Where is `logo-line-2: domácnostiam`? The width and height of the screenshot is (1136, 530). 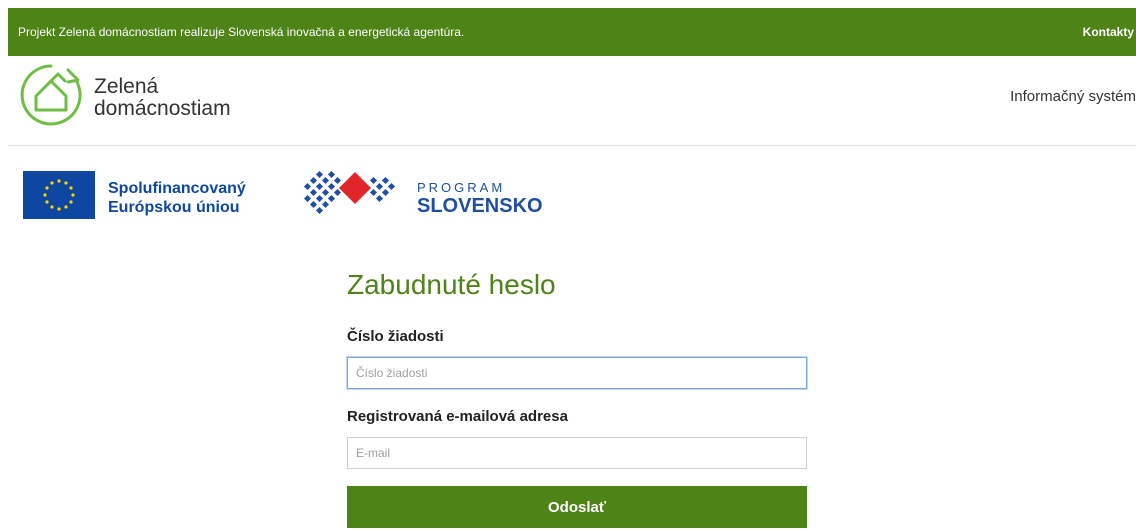
logo-line-2: domácnostiam is located at coordinates (162, 108).